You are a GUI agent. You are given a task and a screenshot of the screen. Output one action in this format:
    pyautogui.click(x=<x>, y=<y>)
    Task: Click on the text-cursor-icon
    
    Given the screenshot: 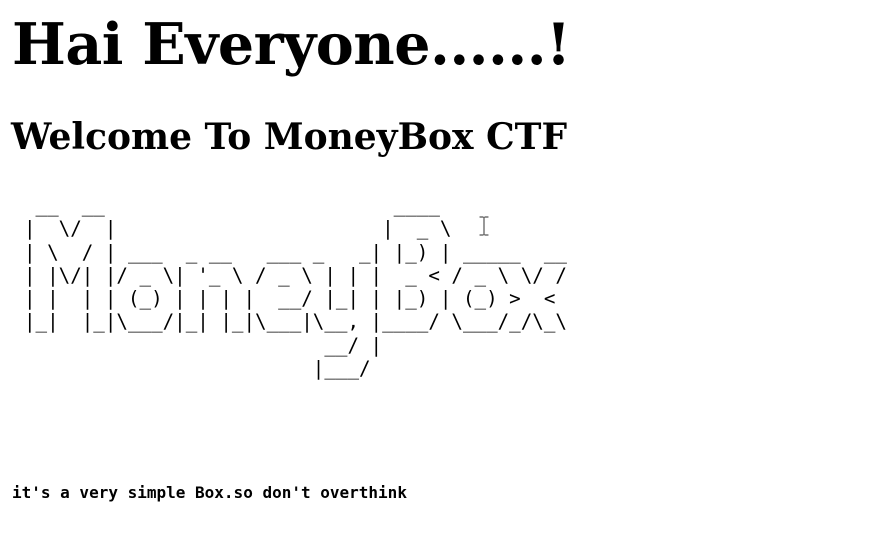 What is the action you would take?
    pyautogui.click(x=484, y=226)
    